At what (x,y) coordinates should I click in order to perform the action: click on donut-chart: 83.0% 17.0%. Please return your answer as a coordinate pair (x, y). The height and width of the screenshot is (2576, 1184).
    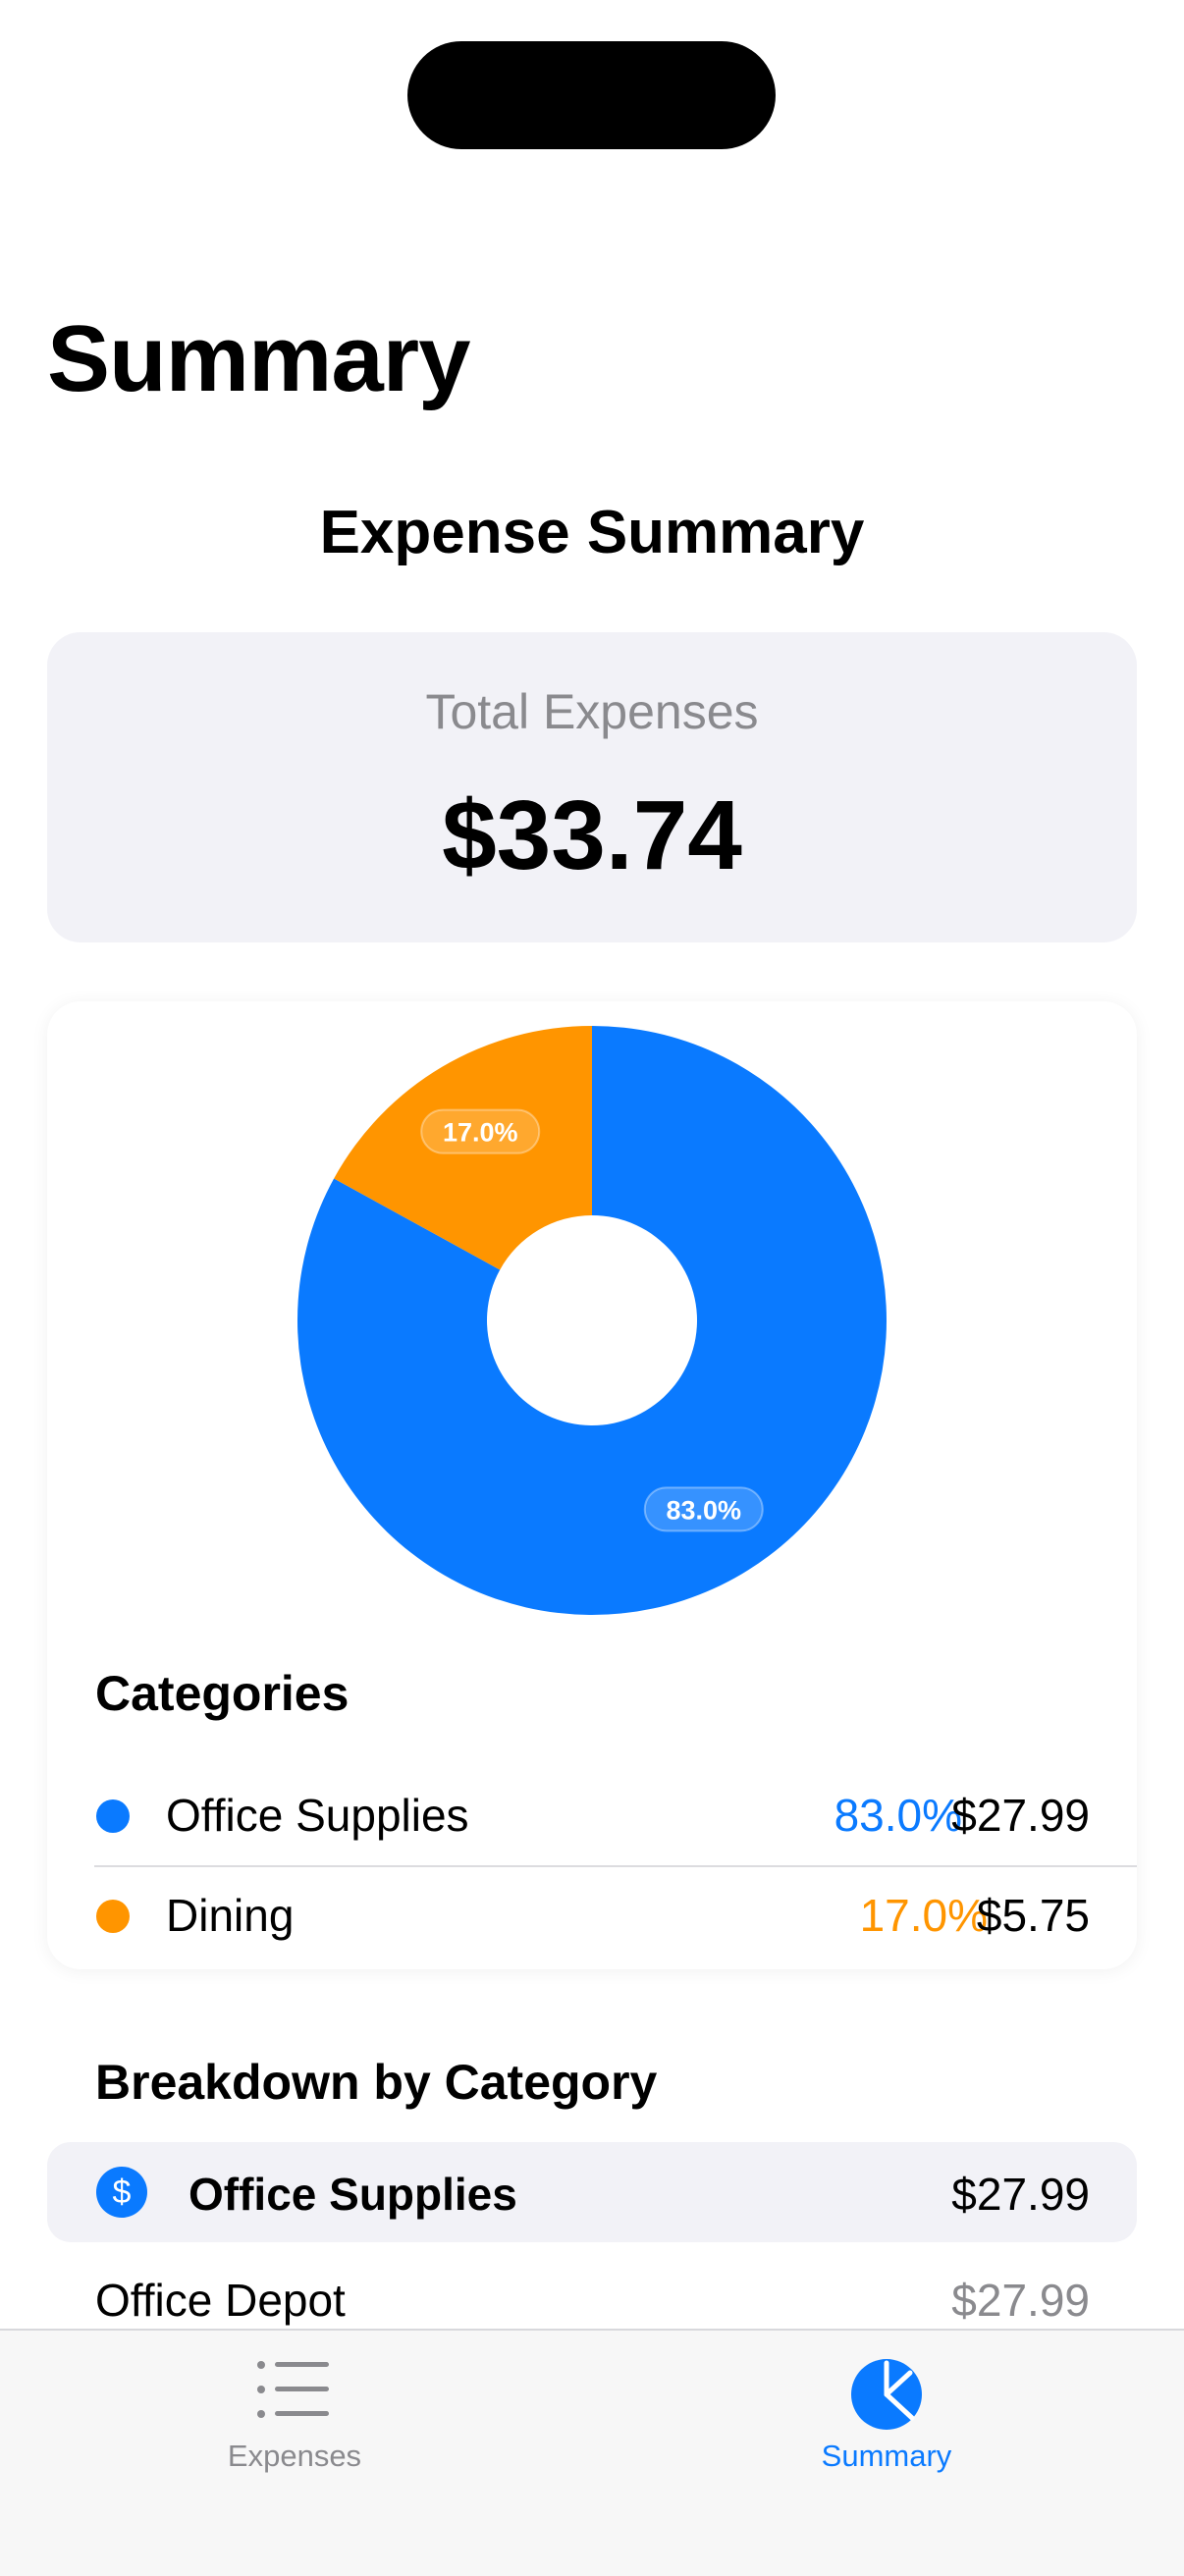
    Looking at the image, I should click on (592, 1320).